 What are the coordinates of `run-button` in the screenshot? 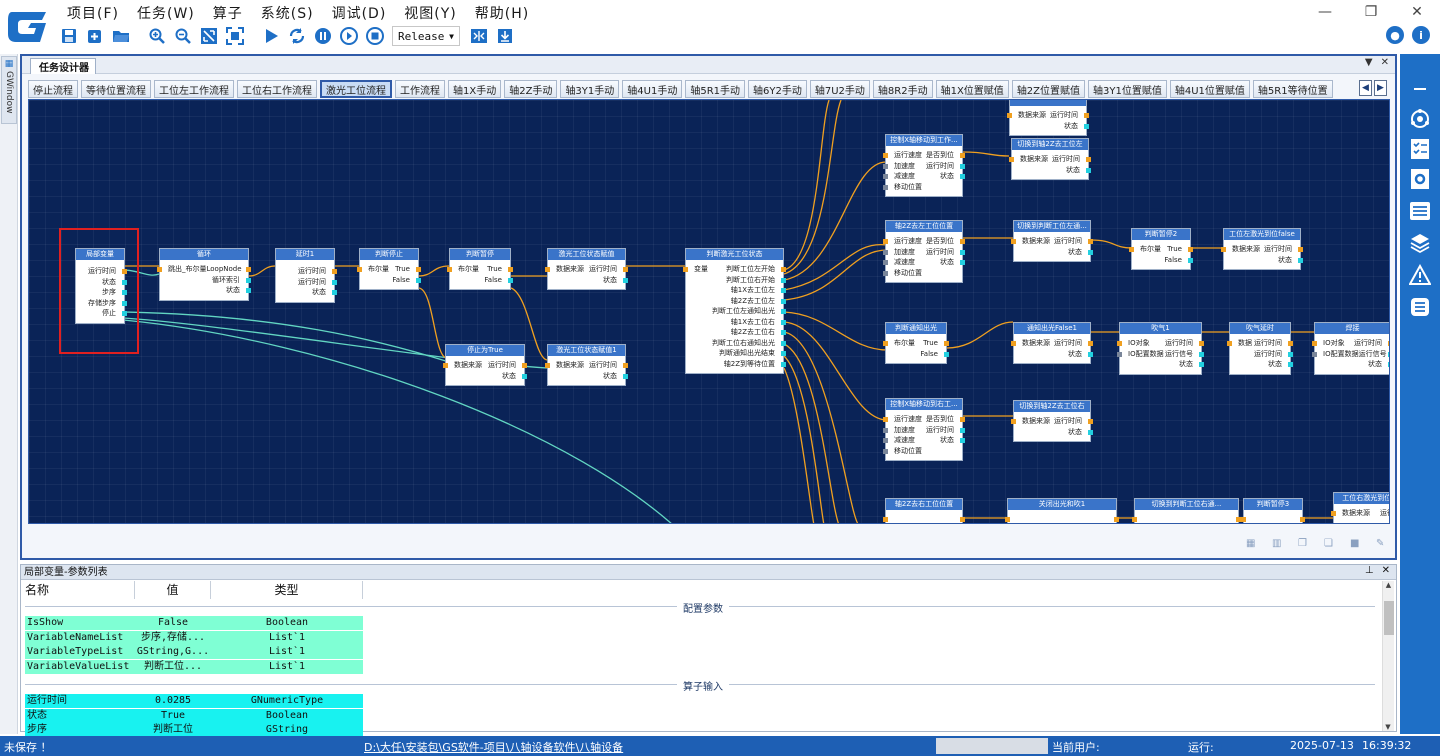 It's located at (271, 36).